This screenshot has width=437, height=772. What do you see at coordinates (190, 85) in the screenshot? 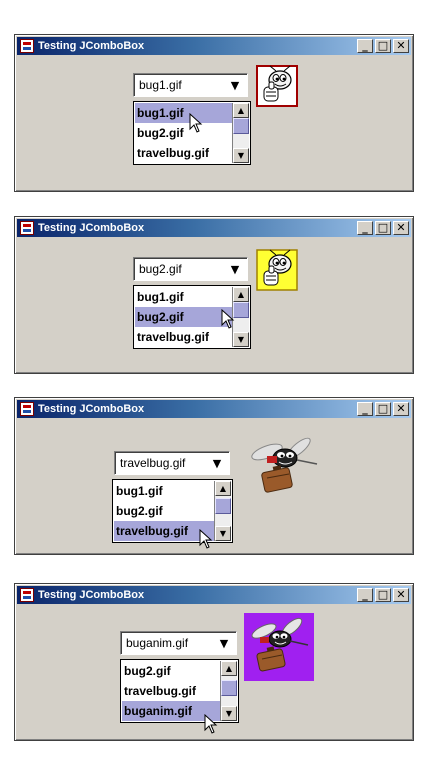
I see `image-combo-box: bug1.gif ▼` at bounding box center [190, 85].